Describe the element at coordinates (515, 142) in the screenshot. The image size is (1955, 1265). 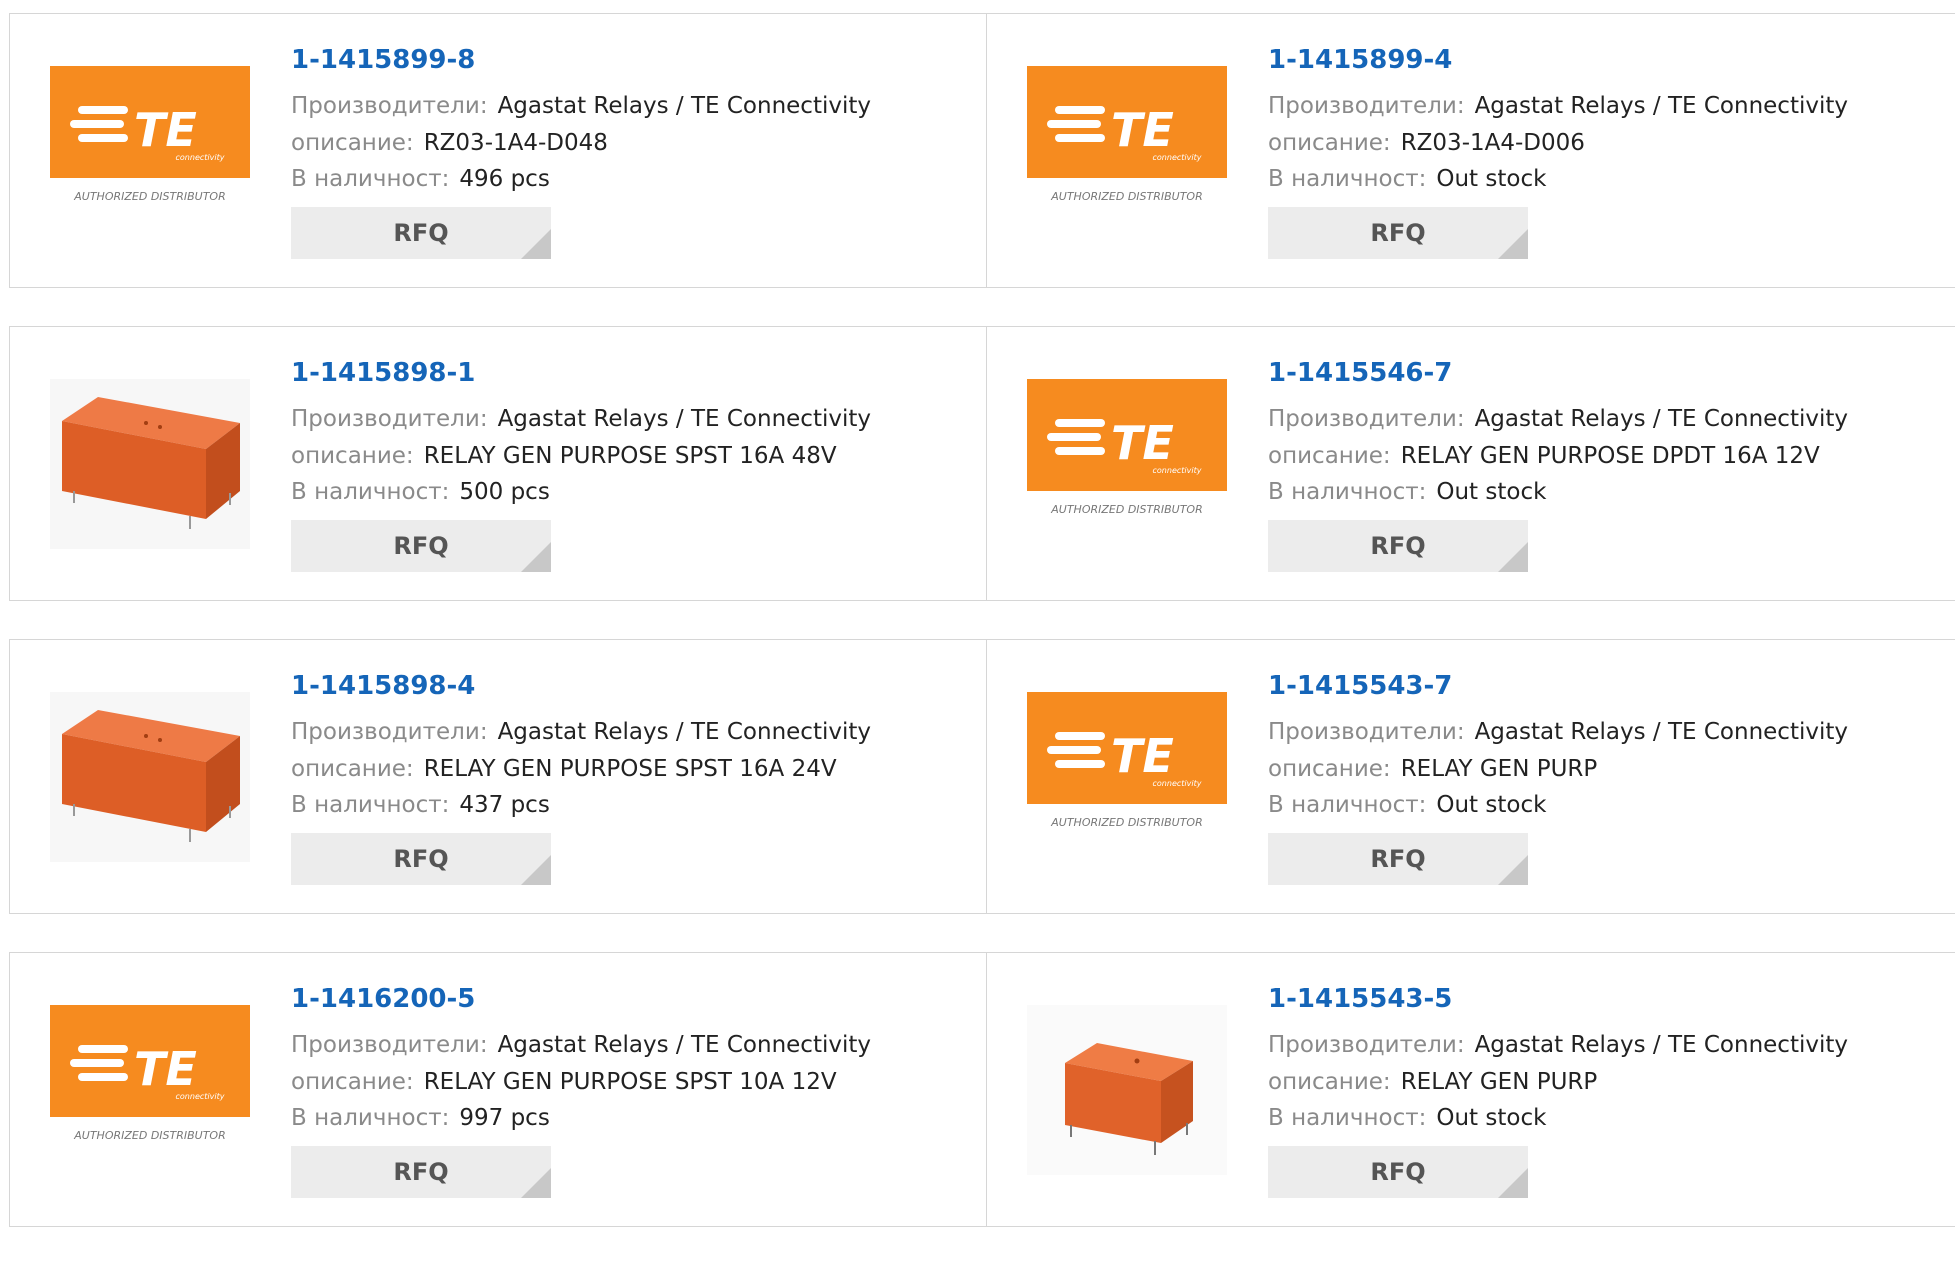
I see `description-value: RZ03-1A4-D048` at that location.